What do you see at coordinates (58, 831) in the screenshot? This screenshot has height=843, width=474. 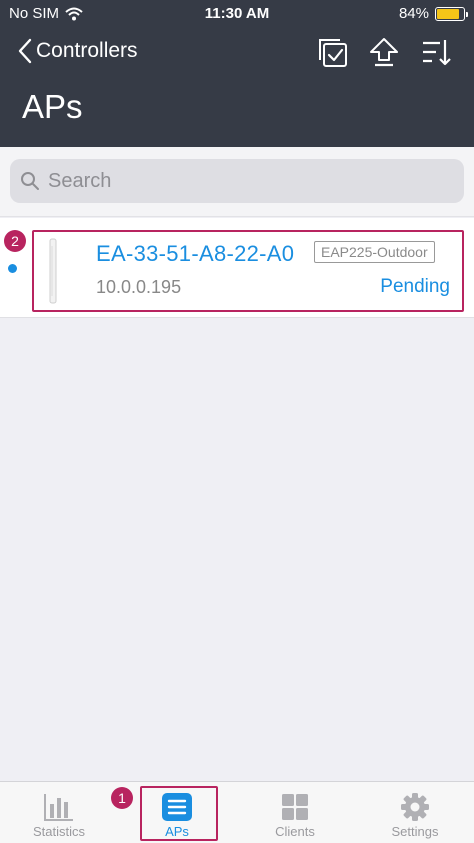 I see `tab-statistics-label: Statistics` at bounding box center [58, 831].